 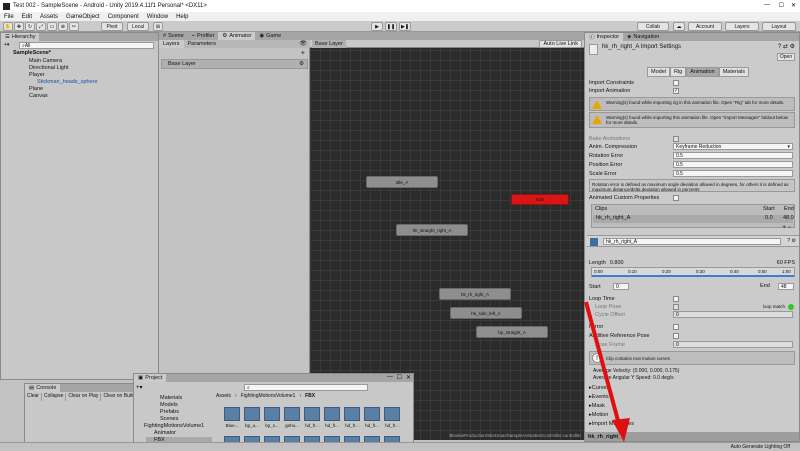 What do you see at coordinates (512, 332) in the screenshot?
I see `state-node-hp-straight: hp_straight_A` at bounding box center [512, 332].